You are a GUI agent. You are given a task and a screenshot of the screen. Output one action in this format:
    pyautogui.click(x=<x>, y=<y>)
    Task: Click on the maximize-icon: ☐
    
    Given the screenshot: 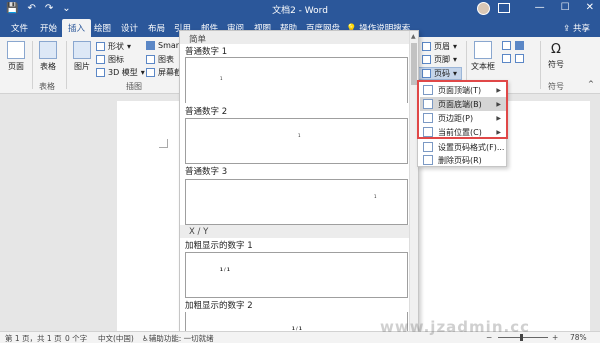 What is the action you would take?
    pyautogui.click(x=565, y=7)
    